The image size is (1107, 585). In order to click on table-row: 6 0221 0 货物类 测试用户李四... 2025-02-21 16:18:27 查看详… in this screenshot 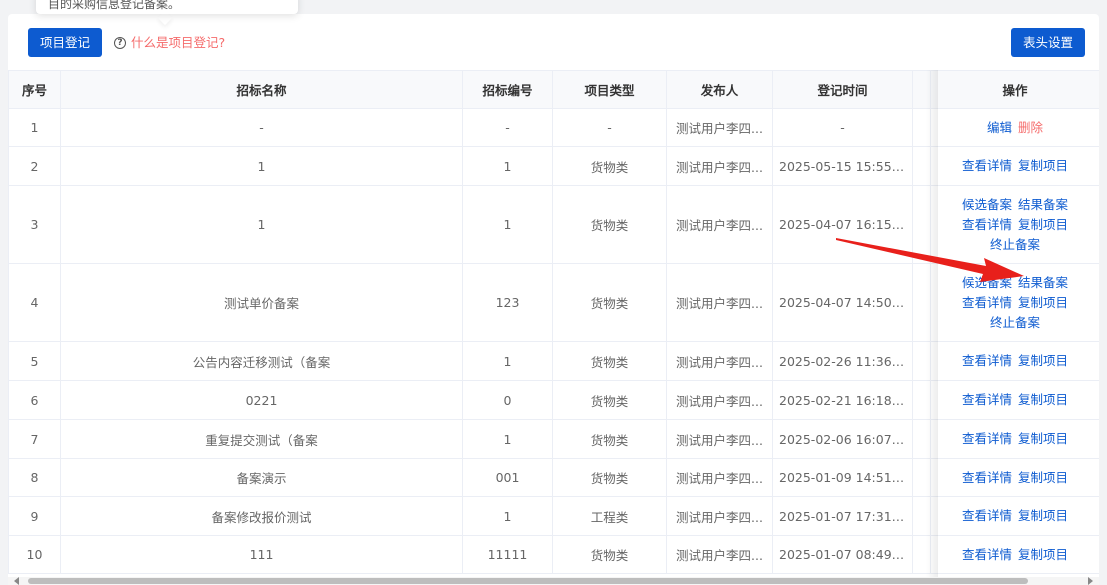, I will do `click(553, 400)`.